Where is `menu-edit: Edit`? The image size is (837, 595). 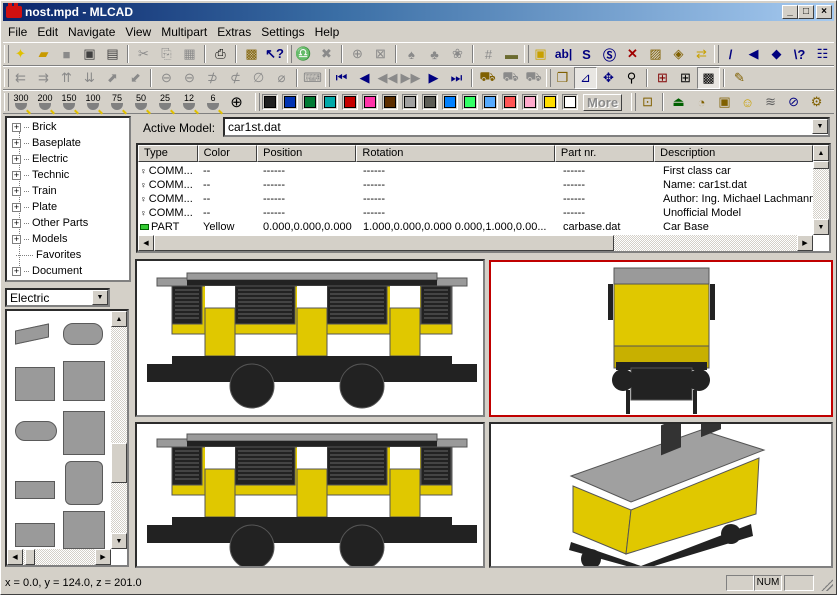
menu-edit: Edit is located at coordinates (47, 32).